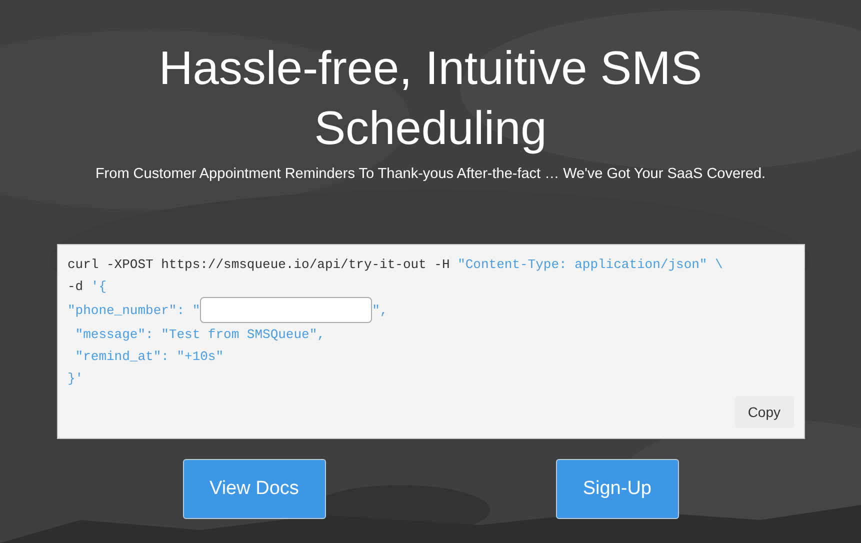 The width and height of the screenshot is (861, 543). What do you see at coordinates (149, 356) in the screenshot?
I see `code-string: "remind_at": "+10s"` at bounding box center [149, 356].